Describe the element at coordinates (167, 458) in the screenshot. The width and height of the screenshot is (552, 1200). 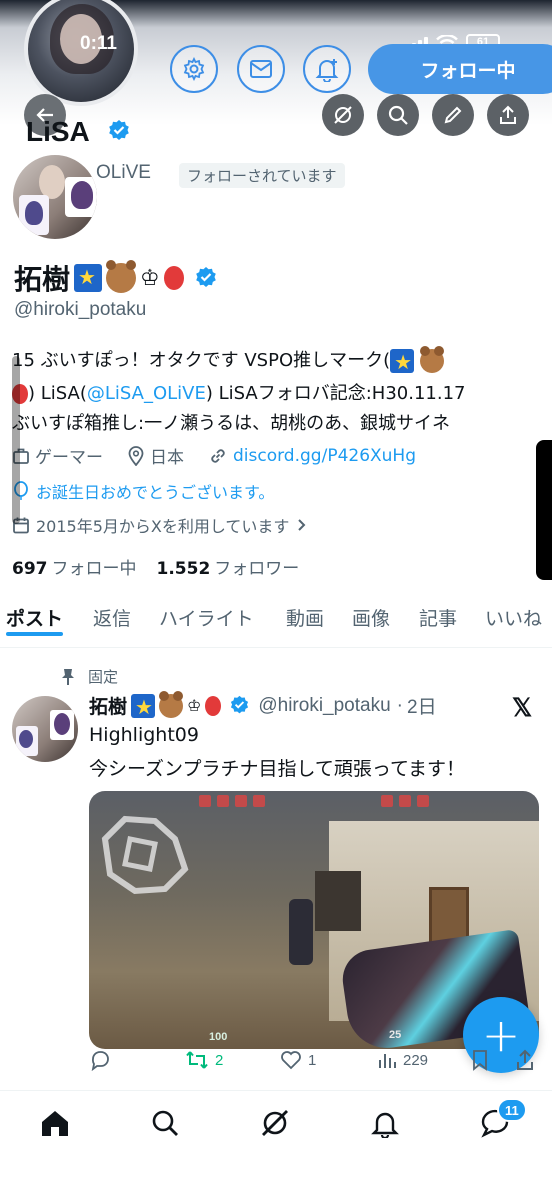
I see `location-text: 日本` at that location.